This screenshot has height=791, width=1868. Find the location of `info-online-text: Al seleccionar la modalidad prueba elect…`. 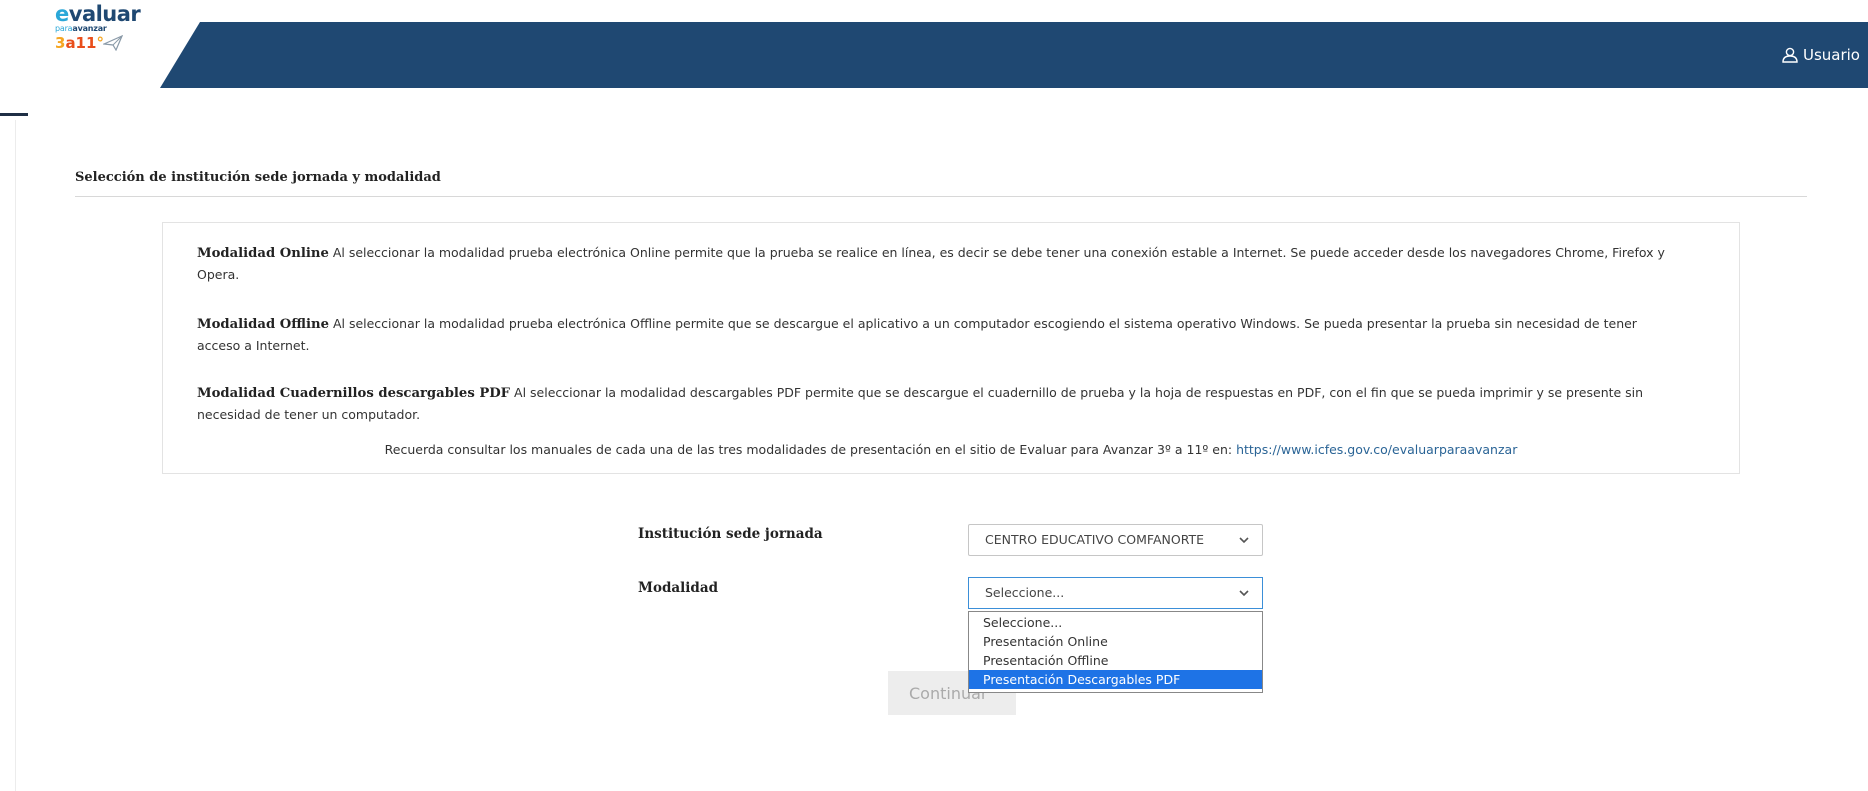

info-online-text: Al seleccionar la modalidad prueba elect… is located at coordinates (931, 263).